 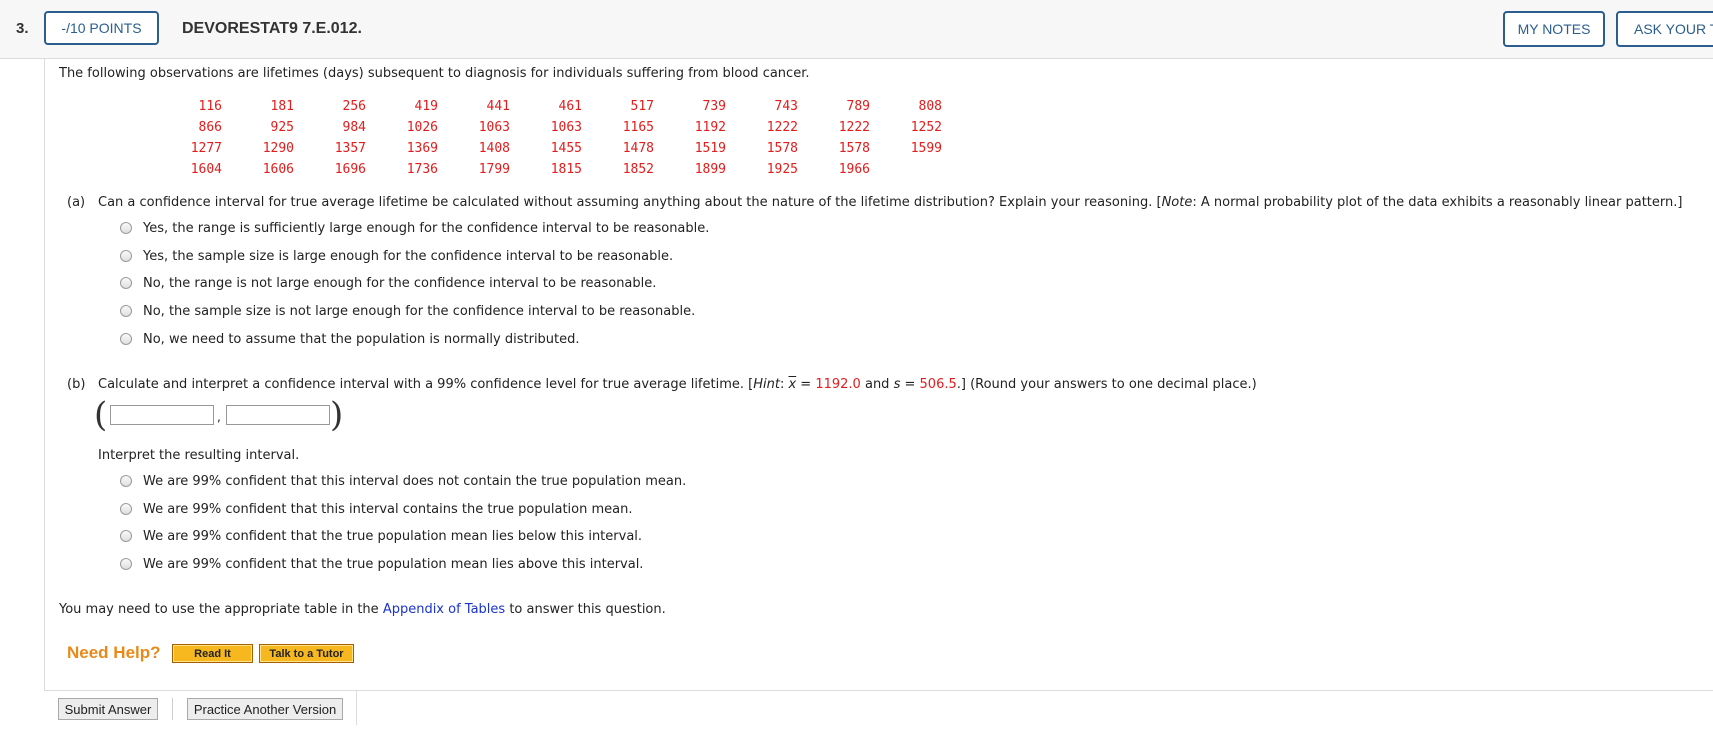 What do you see at coordinates (926, 127) in the screenshot?
I see `data-cell: 1252` at bounding box center [926, 127].